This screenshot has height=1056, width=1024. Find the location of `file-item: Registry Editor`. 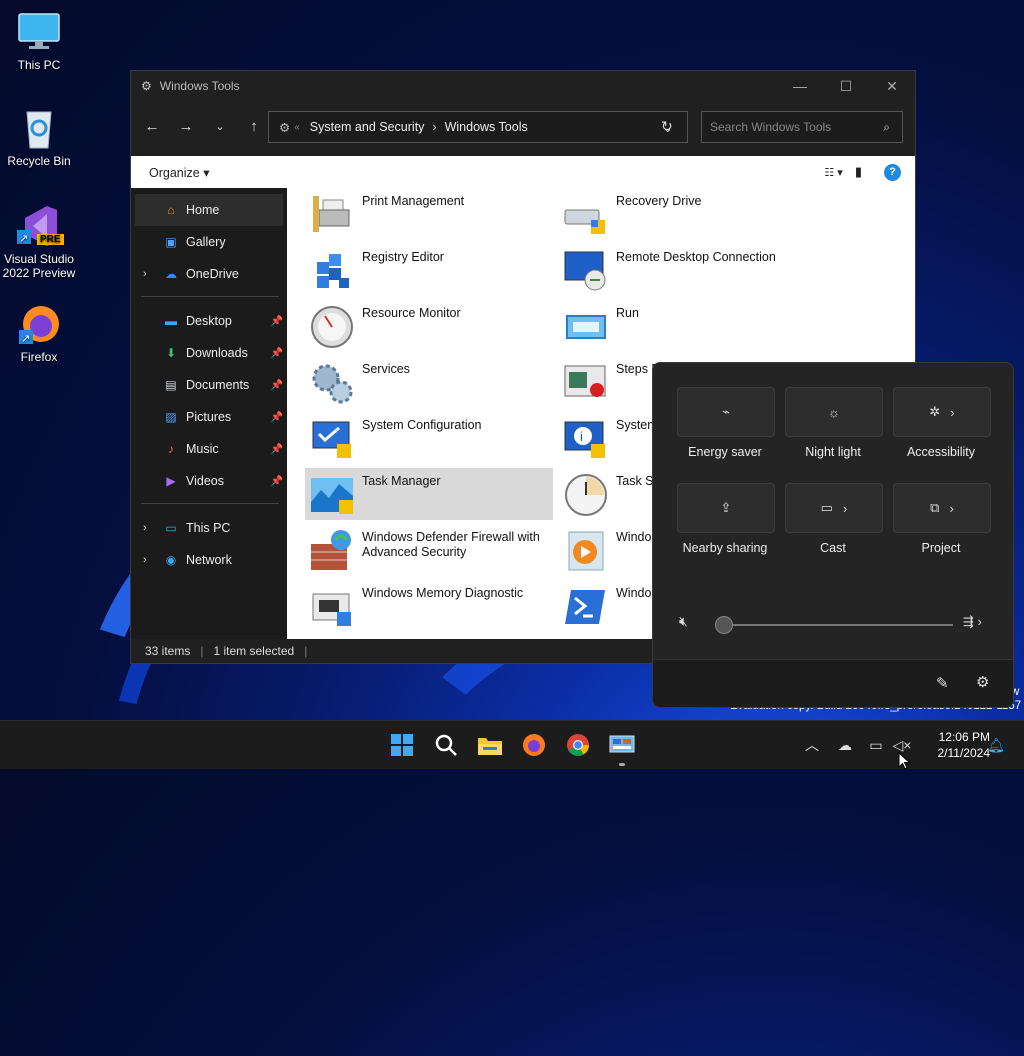

file-item: Registry Editor is located at coordinates (429, 270).